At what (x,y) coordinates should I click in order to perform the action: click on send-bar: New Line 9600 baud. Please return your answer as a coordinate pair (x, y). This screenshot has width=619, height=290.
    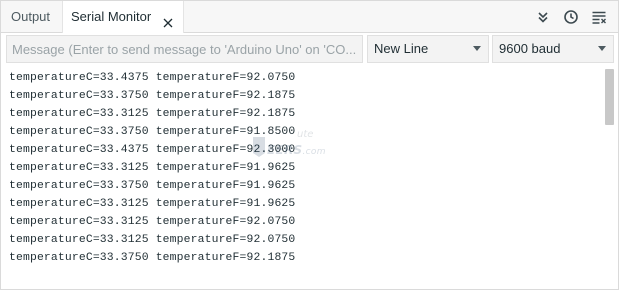
    Looking at the image, I should click on (309, 48).